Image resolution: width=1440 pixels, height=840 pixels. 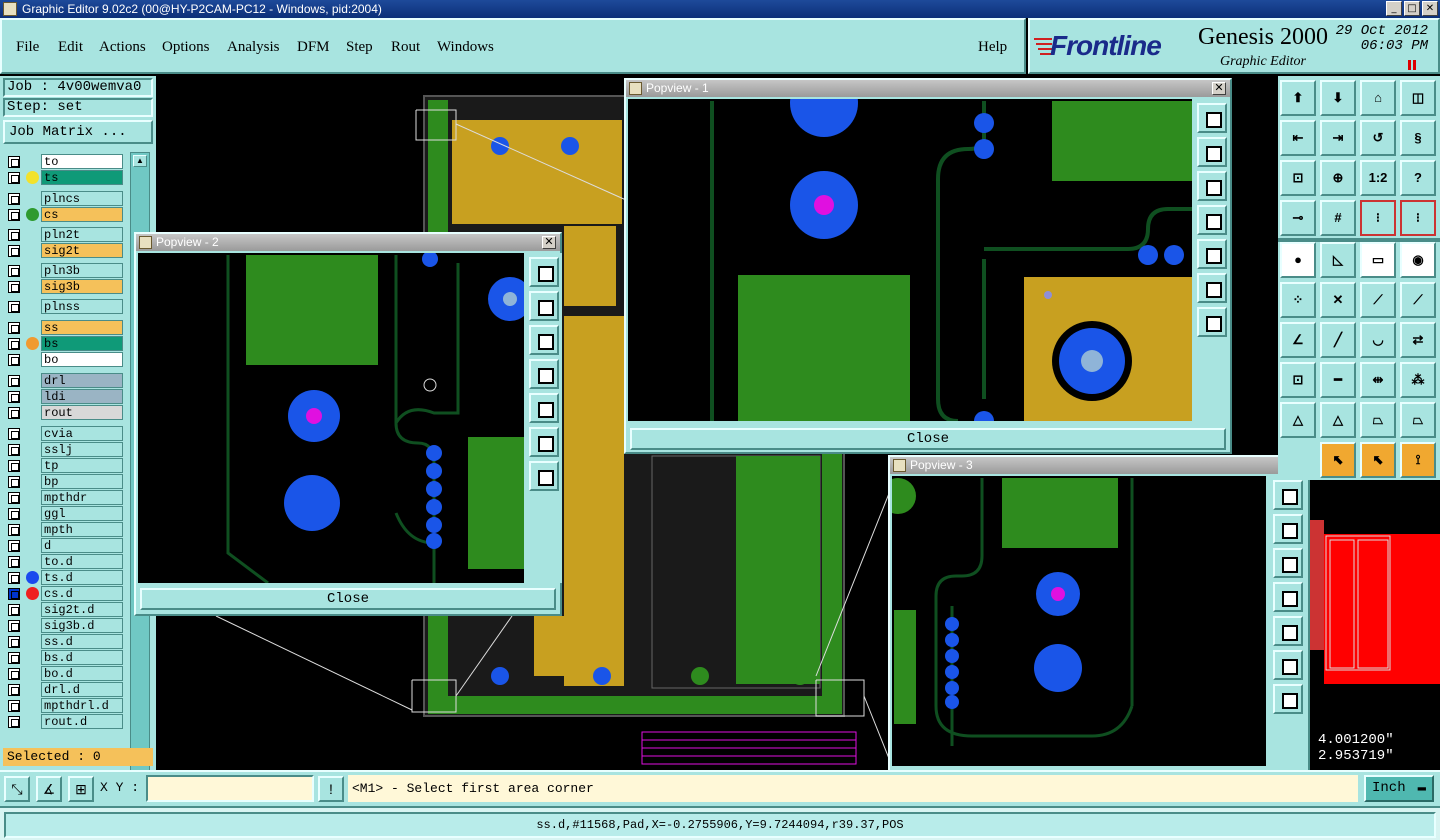 I want to click on layer-row: drl, so click(x=66, y=380).